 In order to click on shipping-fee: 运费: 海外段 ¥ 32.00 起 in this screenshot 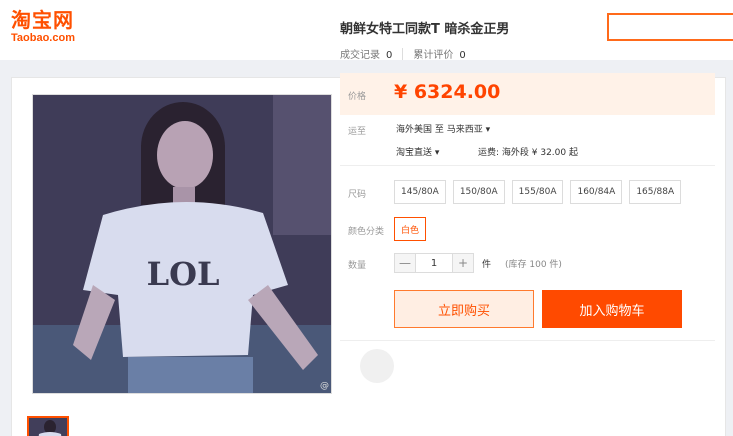, I will do `click(528, 153)`.